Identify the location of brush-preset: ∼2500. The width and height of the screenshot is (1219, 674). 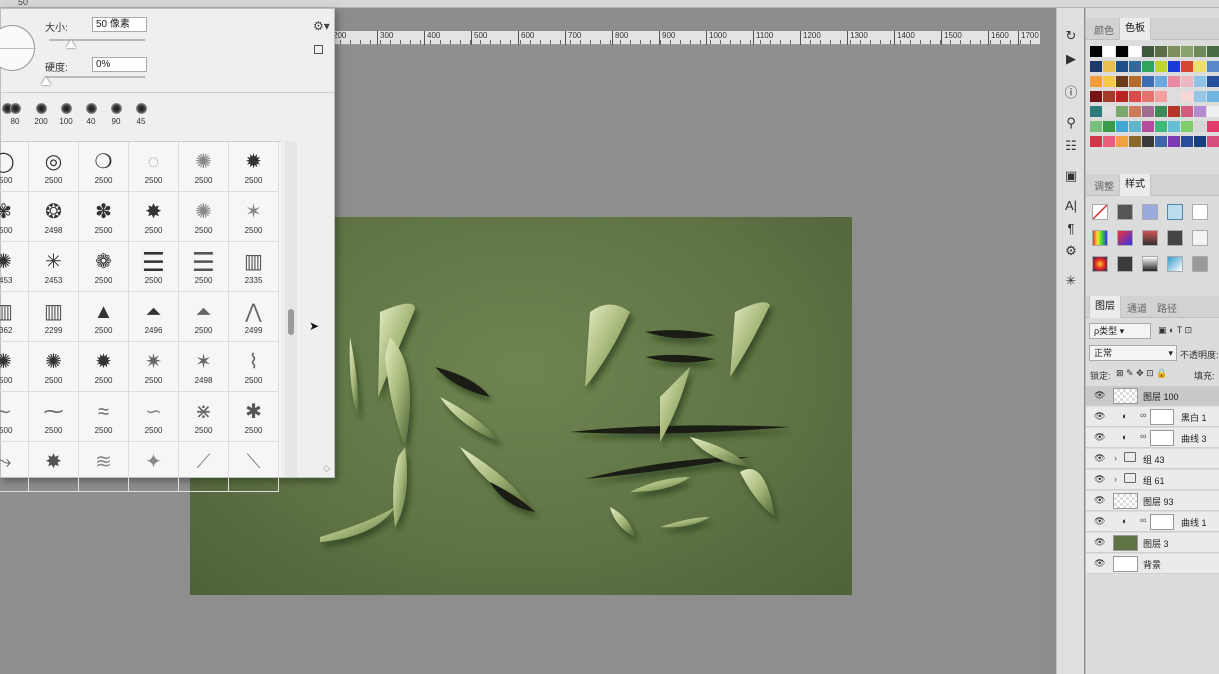
(14, 417).